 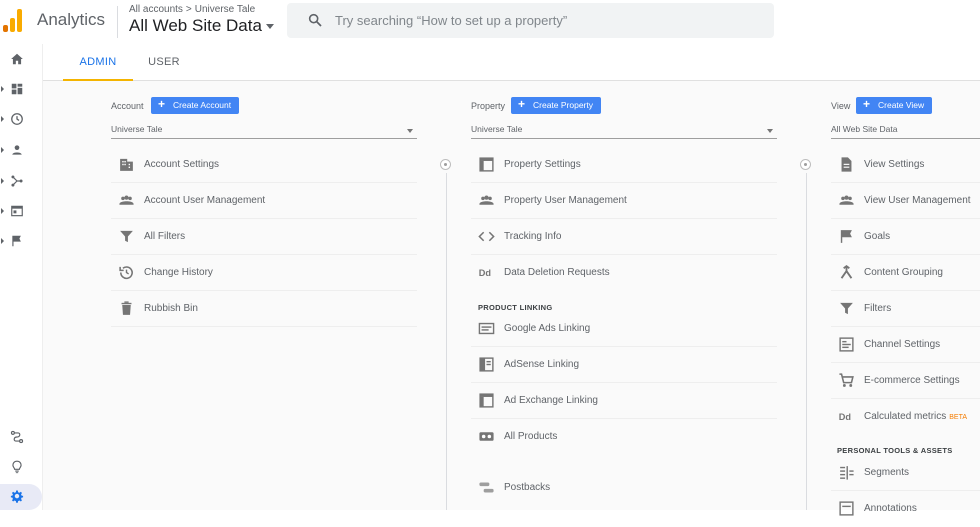 What do you see at coordinates (17, 211) in the screenshot?
I see `behavior-icon` at bounding box center [17, 211].